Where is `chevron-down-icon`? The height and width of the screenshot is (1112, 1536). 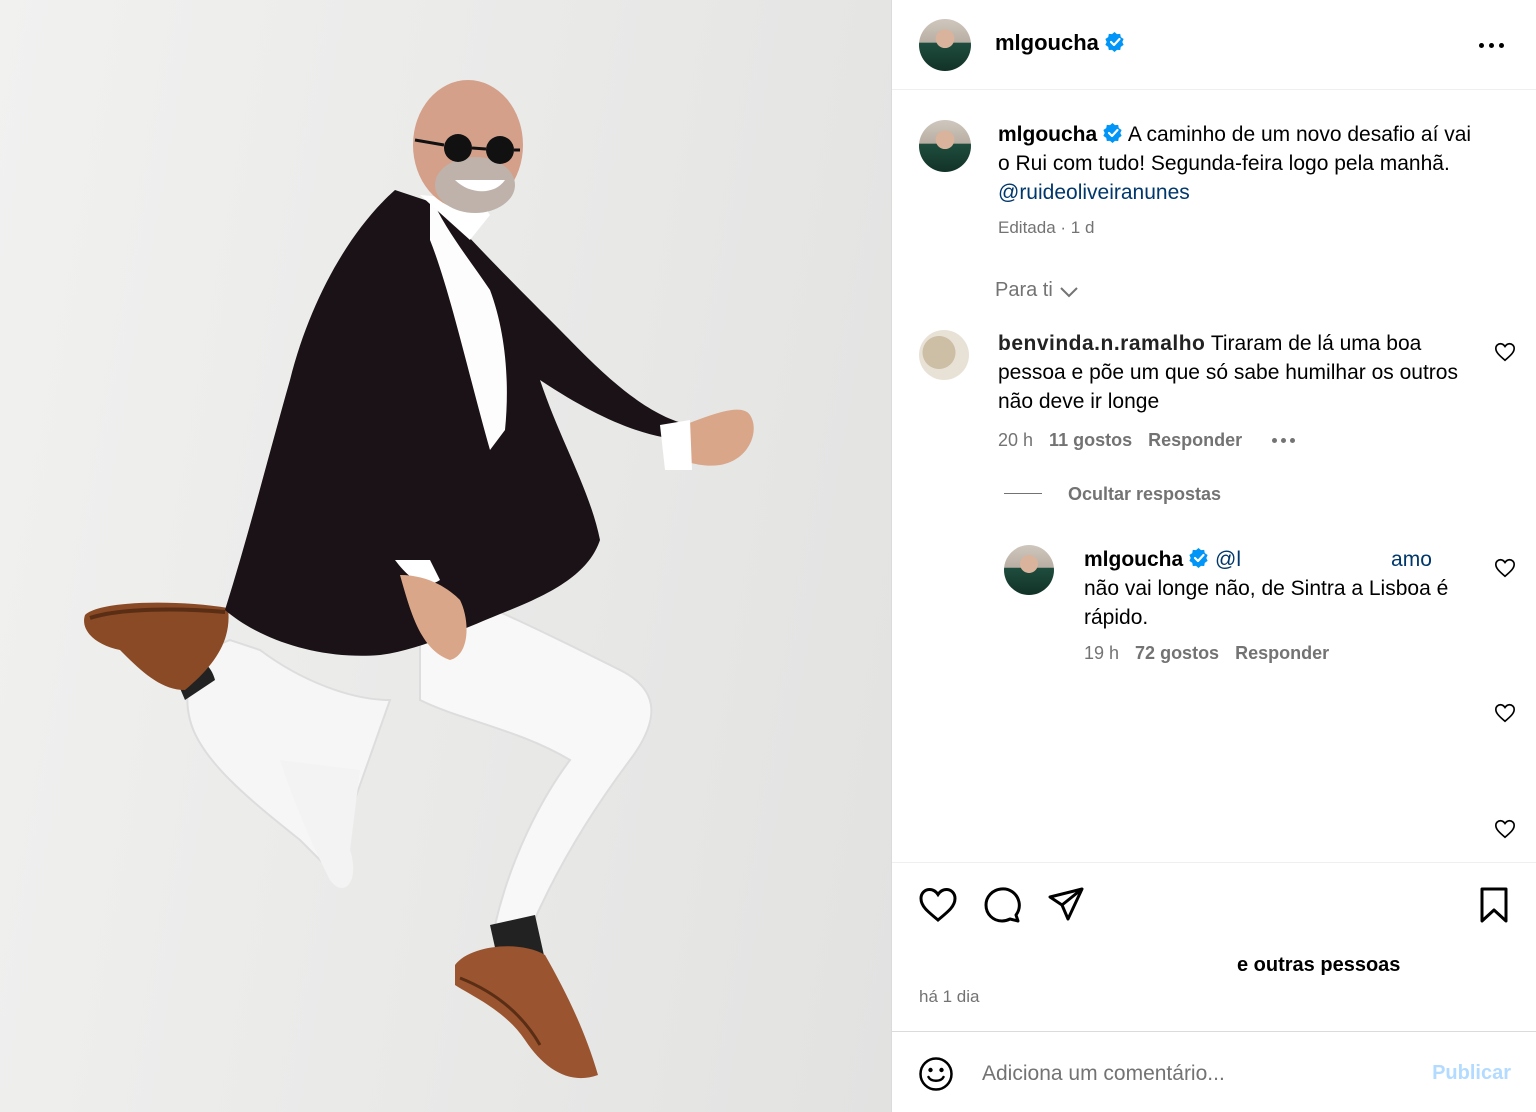 chevron-down-icon is located at coordinates (1069, 292).